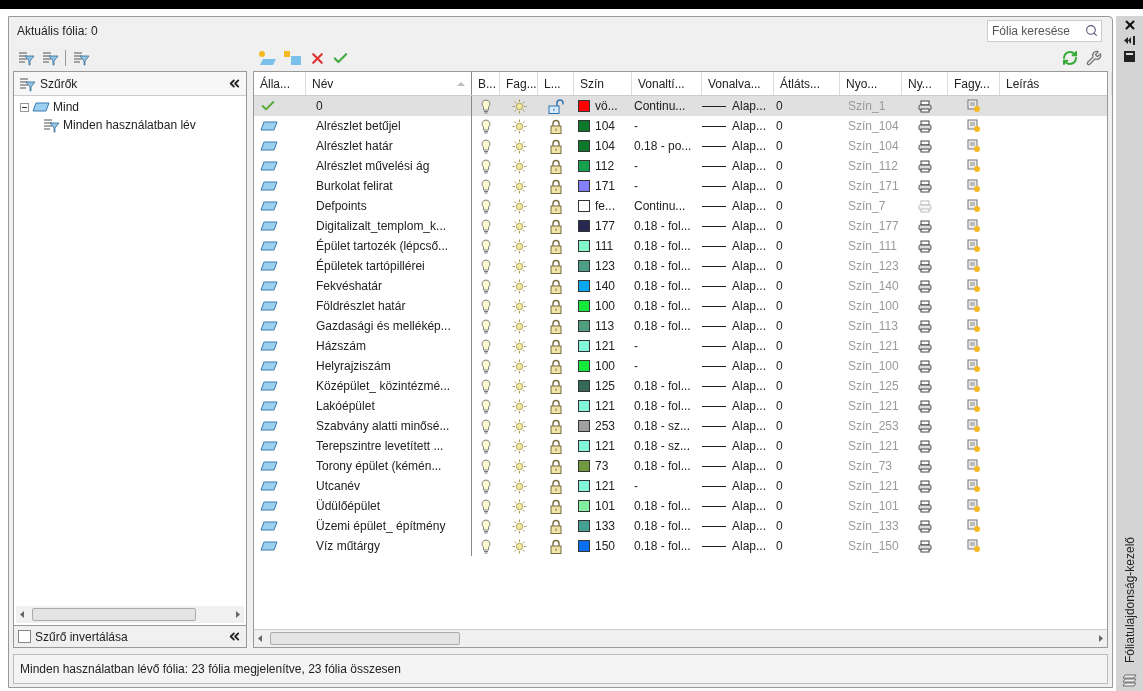 The width and height of the screenshot is (1143, 691). Describe the element at coordinates (1094, 58) in the screenshot. I see `settings-button` at that location.